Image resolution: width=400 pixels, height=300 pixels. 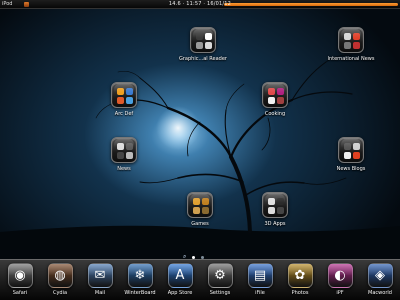 What do you see at coordinates (351, 59) in the screenshot?
I see `folder-label: International News` at bounding box center [351, 59].